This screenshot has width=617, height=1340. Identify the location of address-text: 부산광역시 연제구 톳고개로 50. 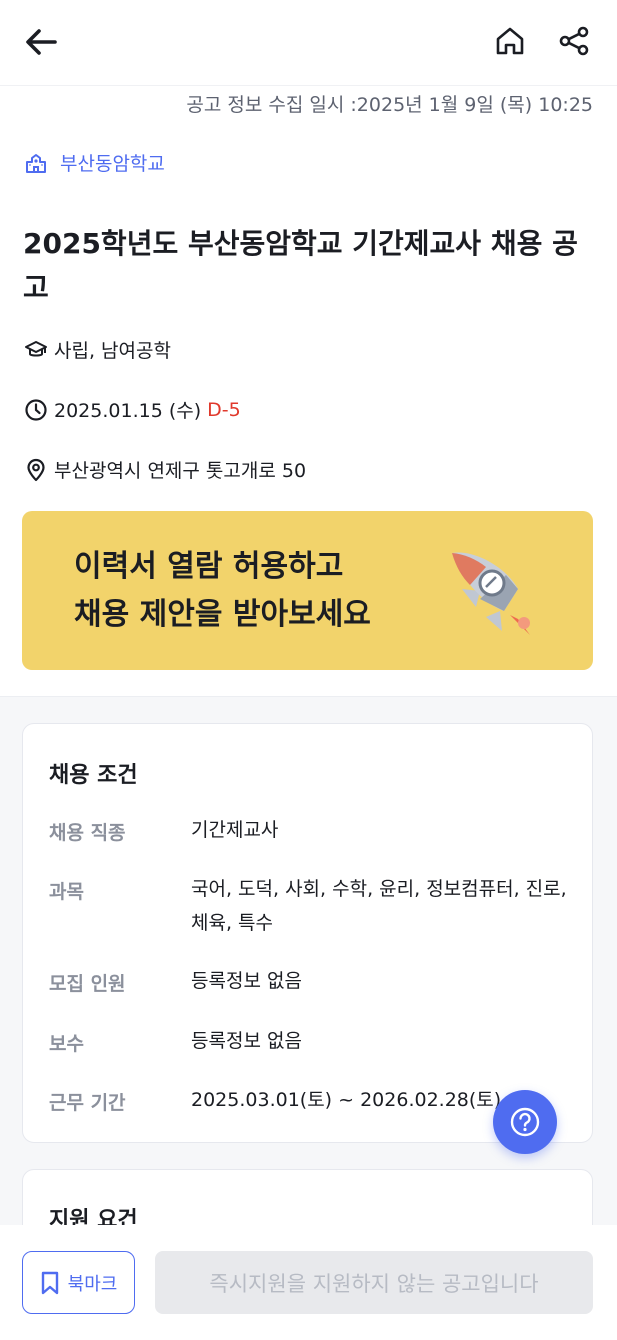
(180, 471).